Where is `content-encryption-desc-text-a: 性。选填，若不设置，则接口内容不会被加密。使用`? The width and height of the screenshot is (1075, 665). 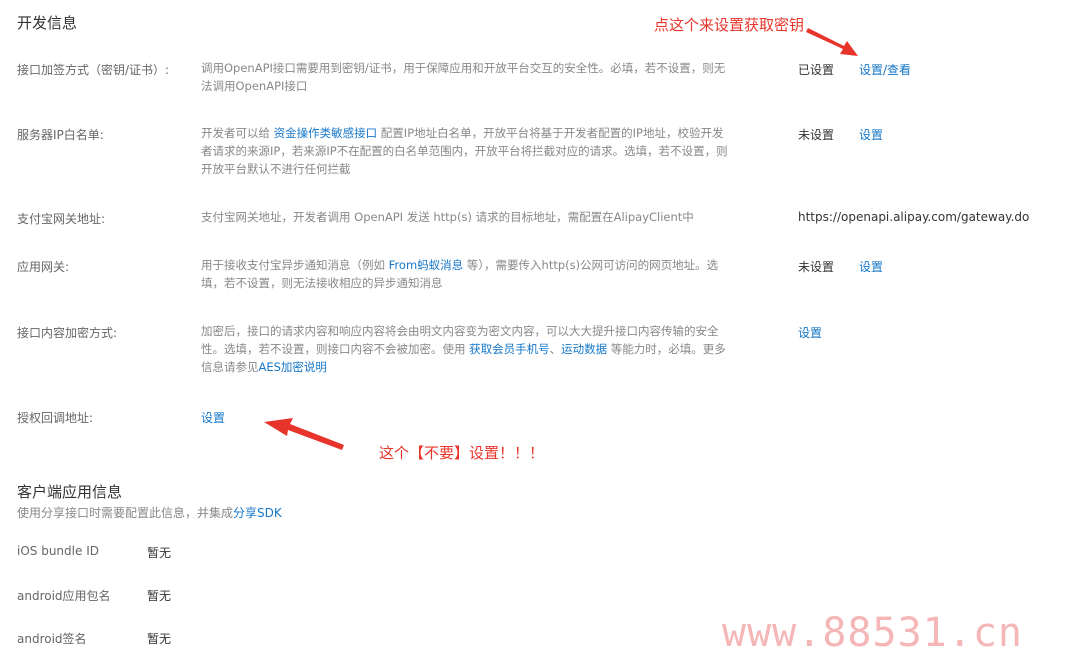
content-encryption-desc-text-a: 性。选填，若不设置，则接口内容不会被加密。使用 is located at coordinates (335, 349).